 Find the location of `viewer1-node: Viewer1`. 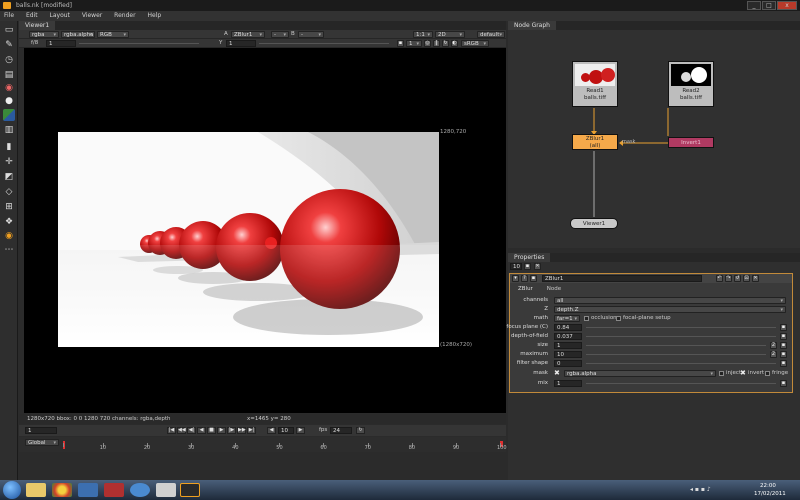

viewer1-node: Viewer1 is located at coordinates (594, 223).